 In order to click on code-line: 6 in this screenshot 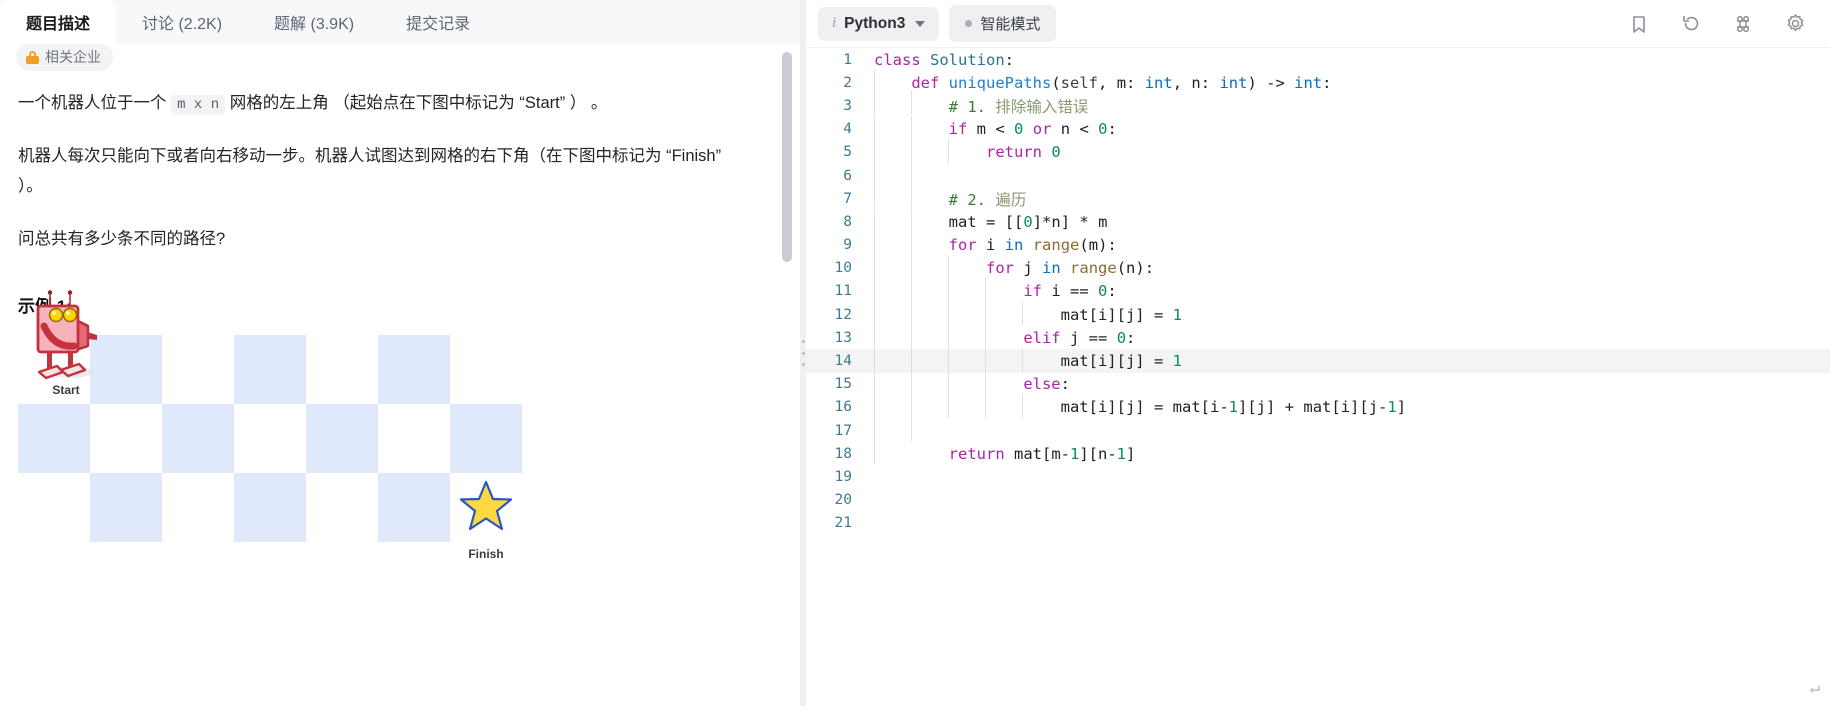, I will do `click(1318, 174)`.